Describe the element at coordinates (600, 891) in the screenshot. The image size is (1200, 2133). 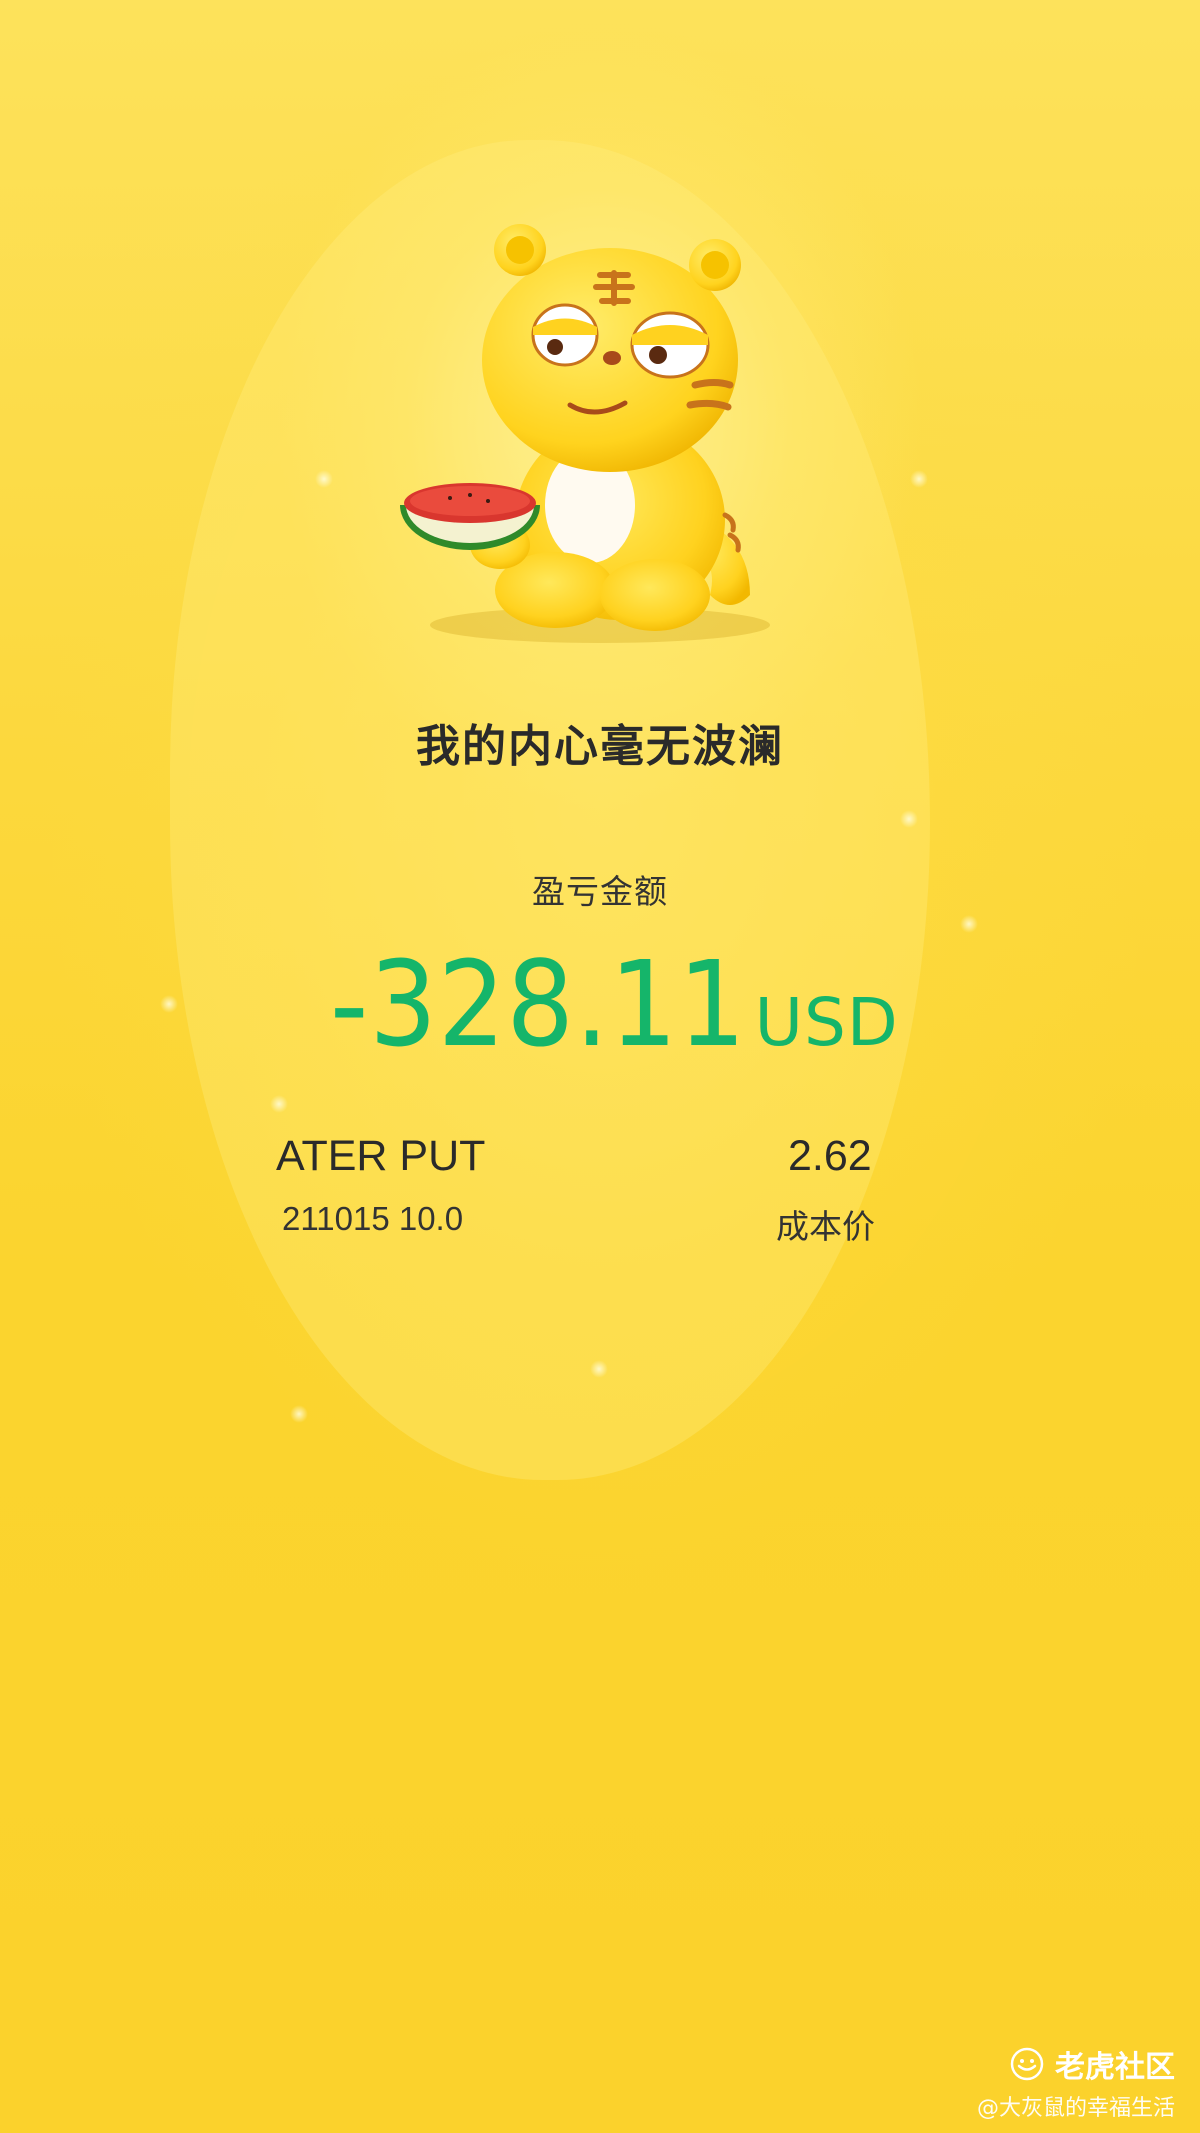
I see `pnl-label: 盈亏金额` at that location.